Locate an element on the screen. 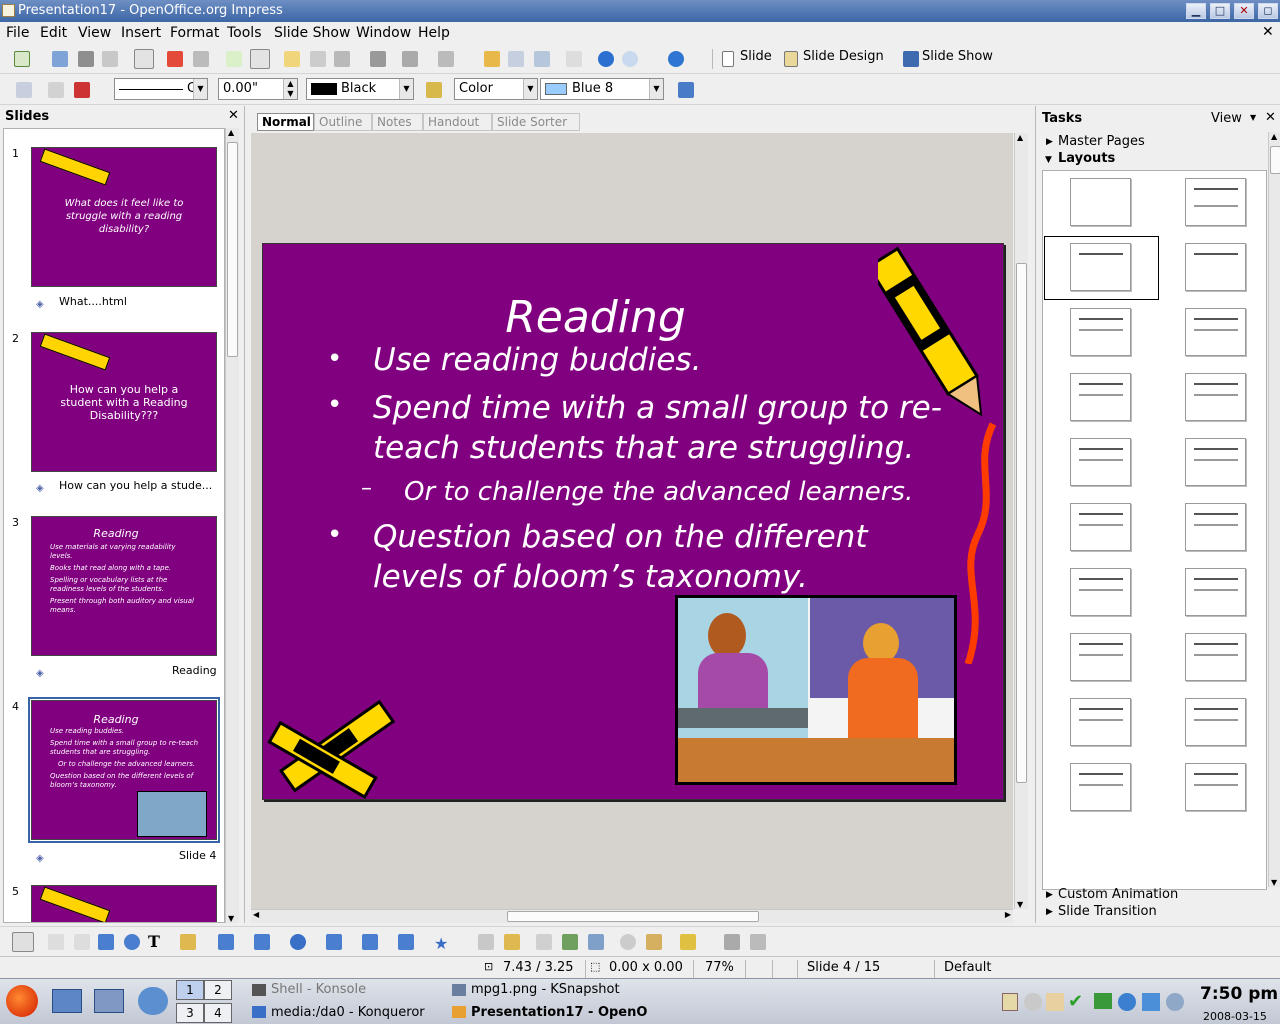 The width and height of the screenshot is (1280, 1024). callouts-icon is located at coordinates (406, 942).